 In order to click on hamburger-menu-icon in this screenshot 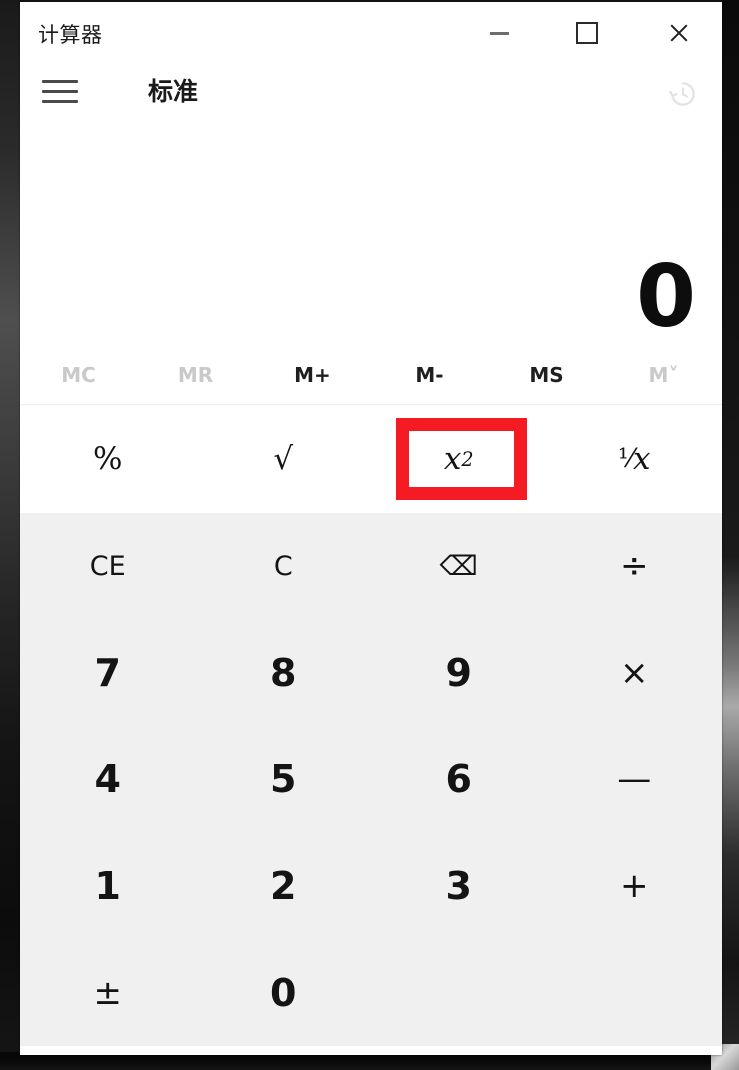, I will do `click(61, 91)`.